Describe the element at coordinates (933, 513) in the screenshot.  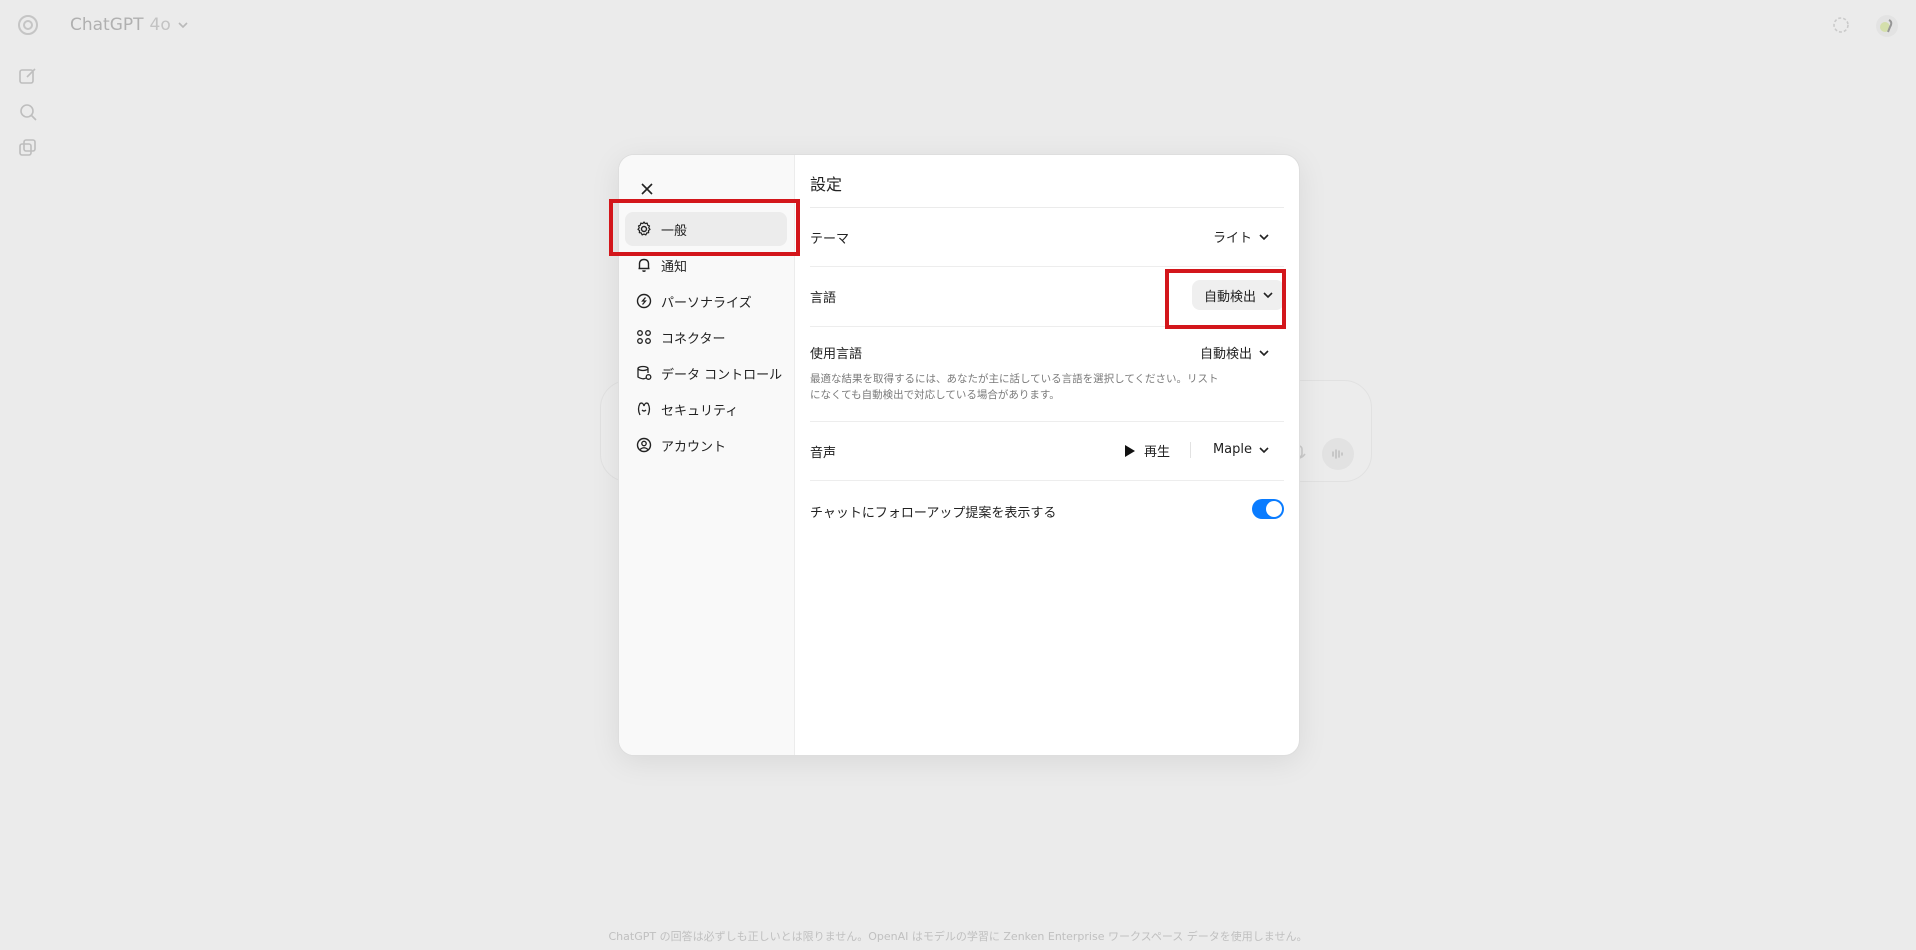
I see `follow-up-label: チャットにフォローアップ提案を表示する` at that location.